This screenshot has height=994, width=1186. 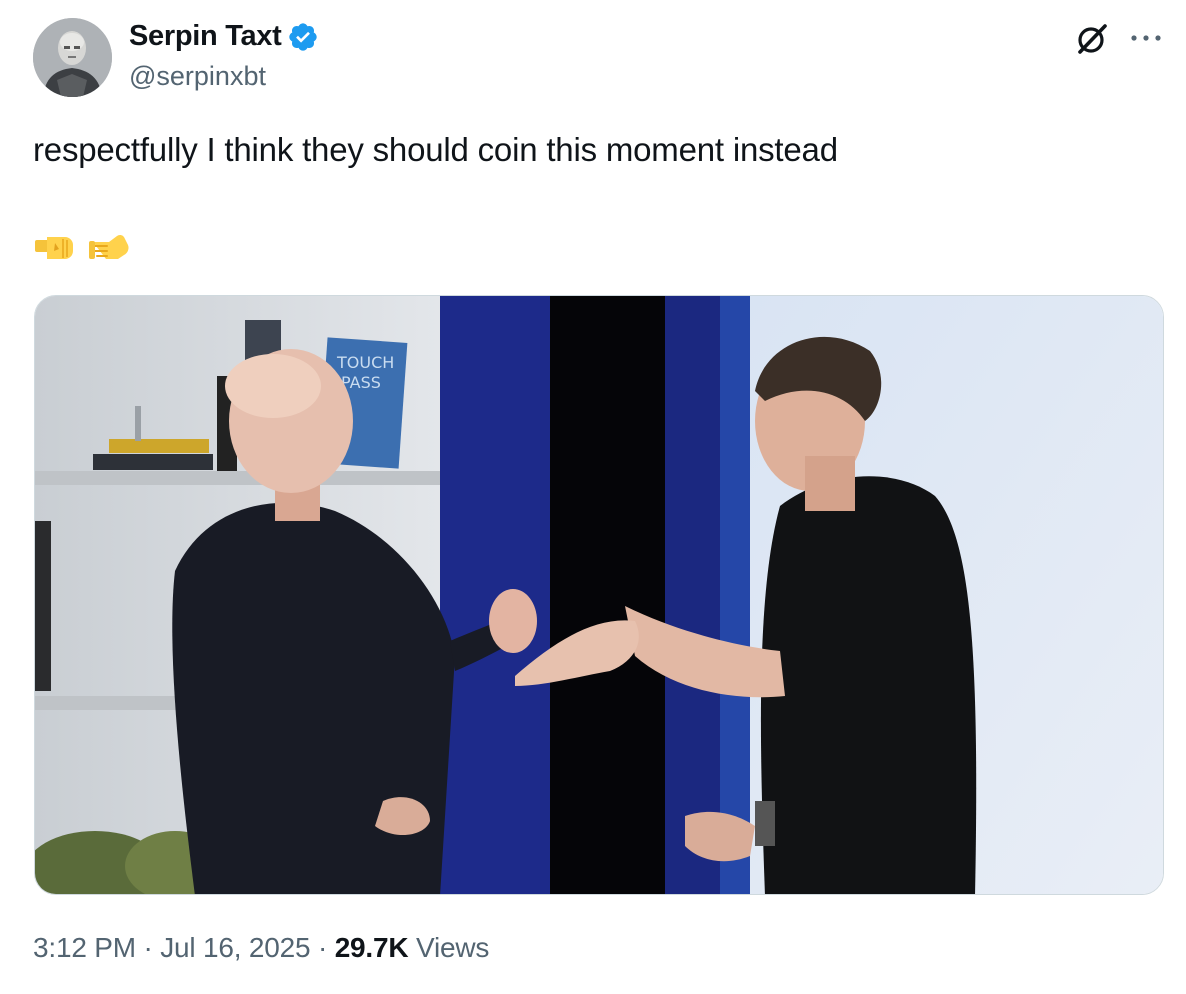 I want to click on handshake-right-emoji-icon, so click(x=109, y=247).